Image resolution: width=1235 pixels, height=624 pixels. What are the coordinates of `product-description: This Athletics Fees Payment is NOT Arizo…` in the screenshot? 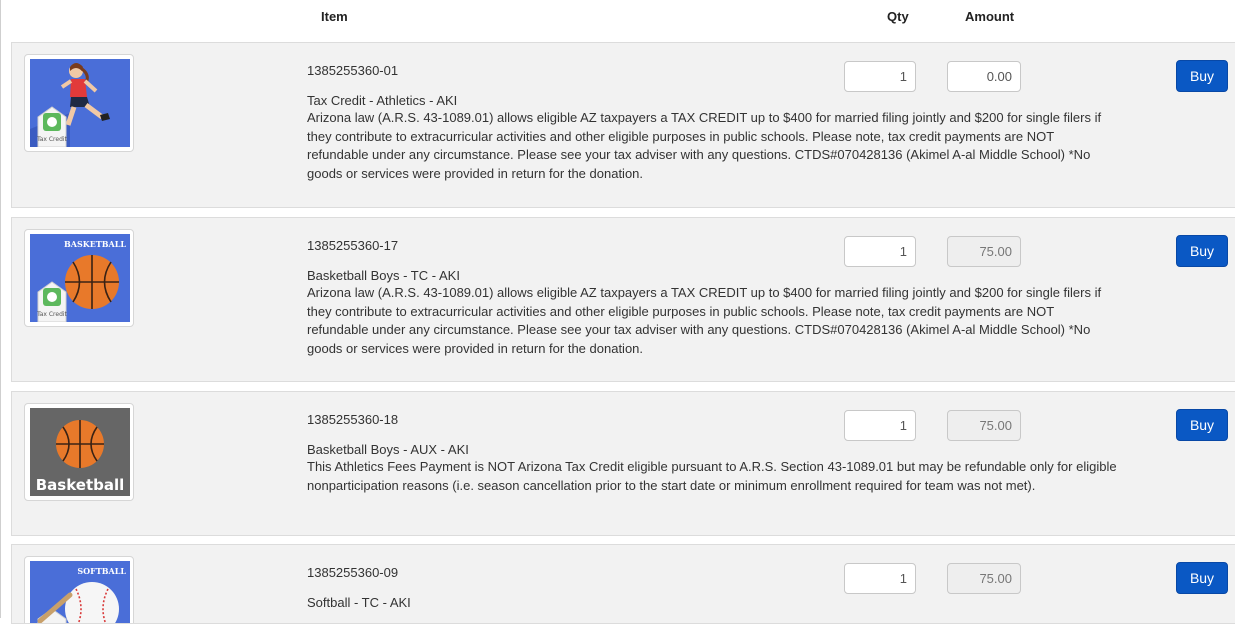 It's located at (712, 476).